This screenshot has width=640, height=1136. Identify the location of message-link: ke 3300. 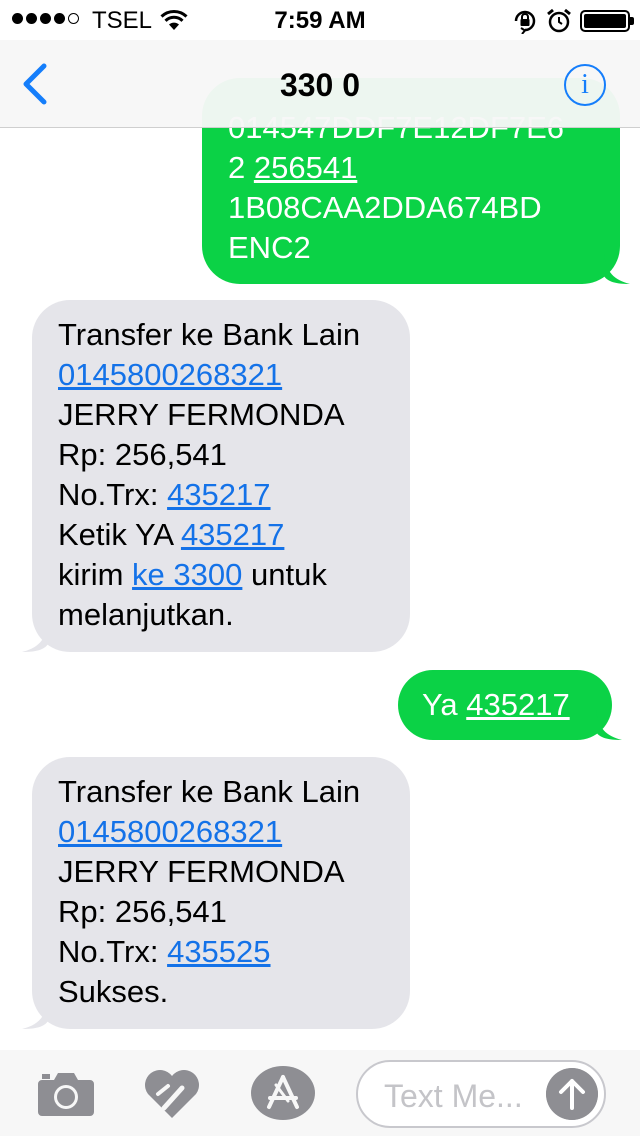
(187, 574).